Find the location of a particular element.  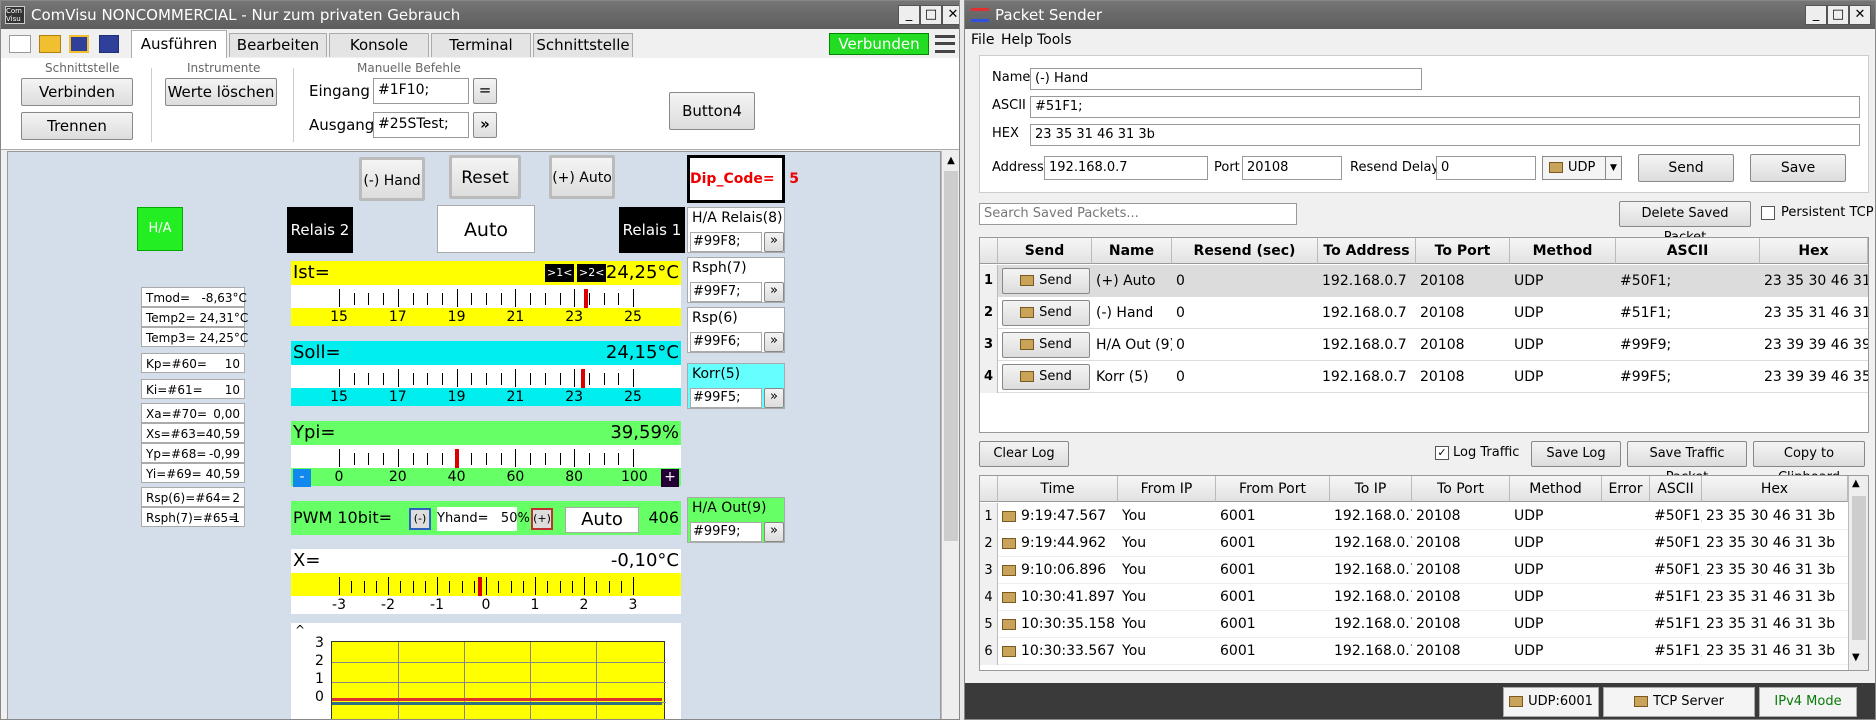

log-column-header: ASCII is located at coordinates (1676, 489).